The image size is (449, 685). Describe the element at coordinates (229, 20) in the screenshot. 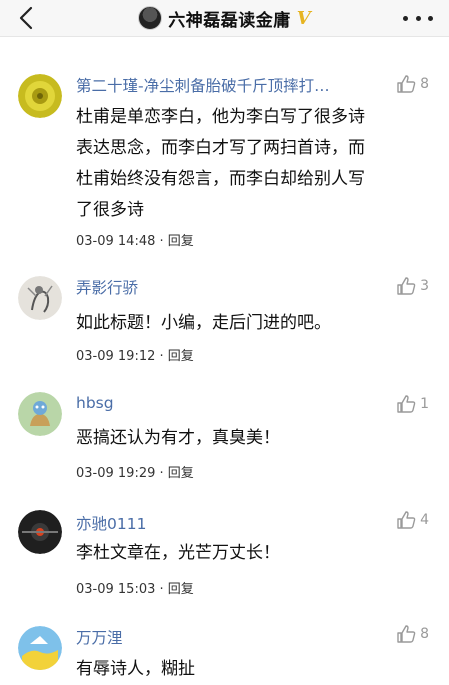

I see `page-title: 六神磊磊读金庸` at that location.